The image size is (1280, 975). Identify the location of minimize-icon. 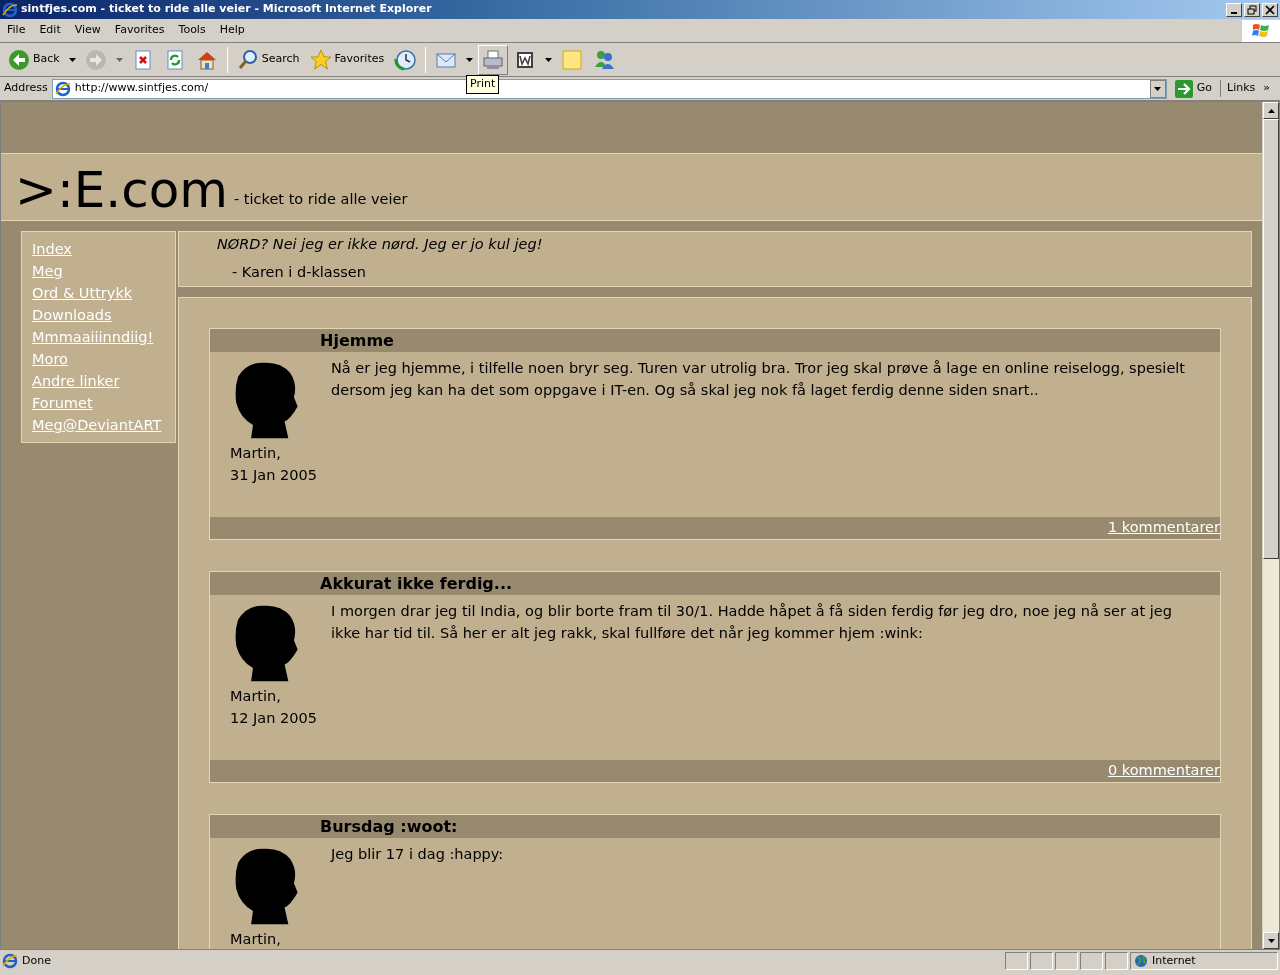
(1234, 13).